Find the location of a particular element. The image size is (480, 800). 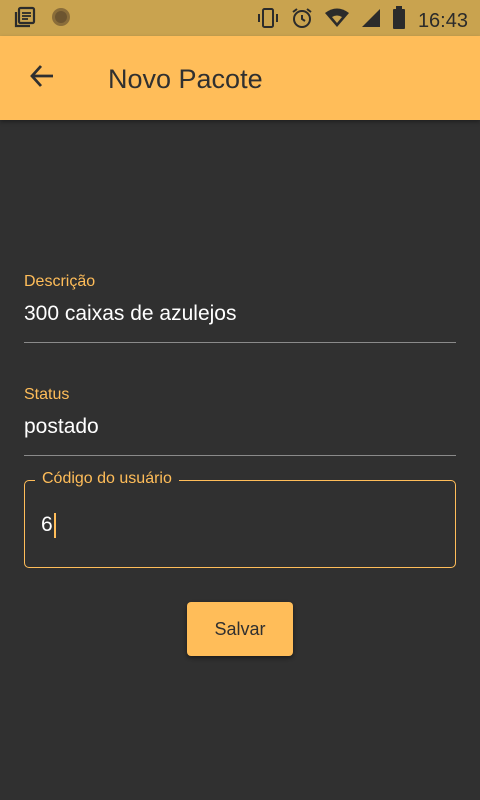

vibrate-icon is located at coordinates (268, 20).